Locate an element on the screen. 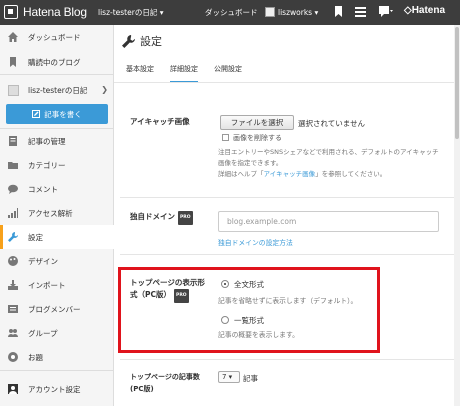 The height and width of the screenshot is (406, 460). sidebar-item-dashboard: ダッシュボード is located at coordinates (57, 37).